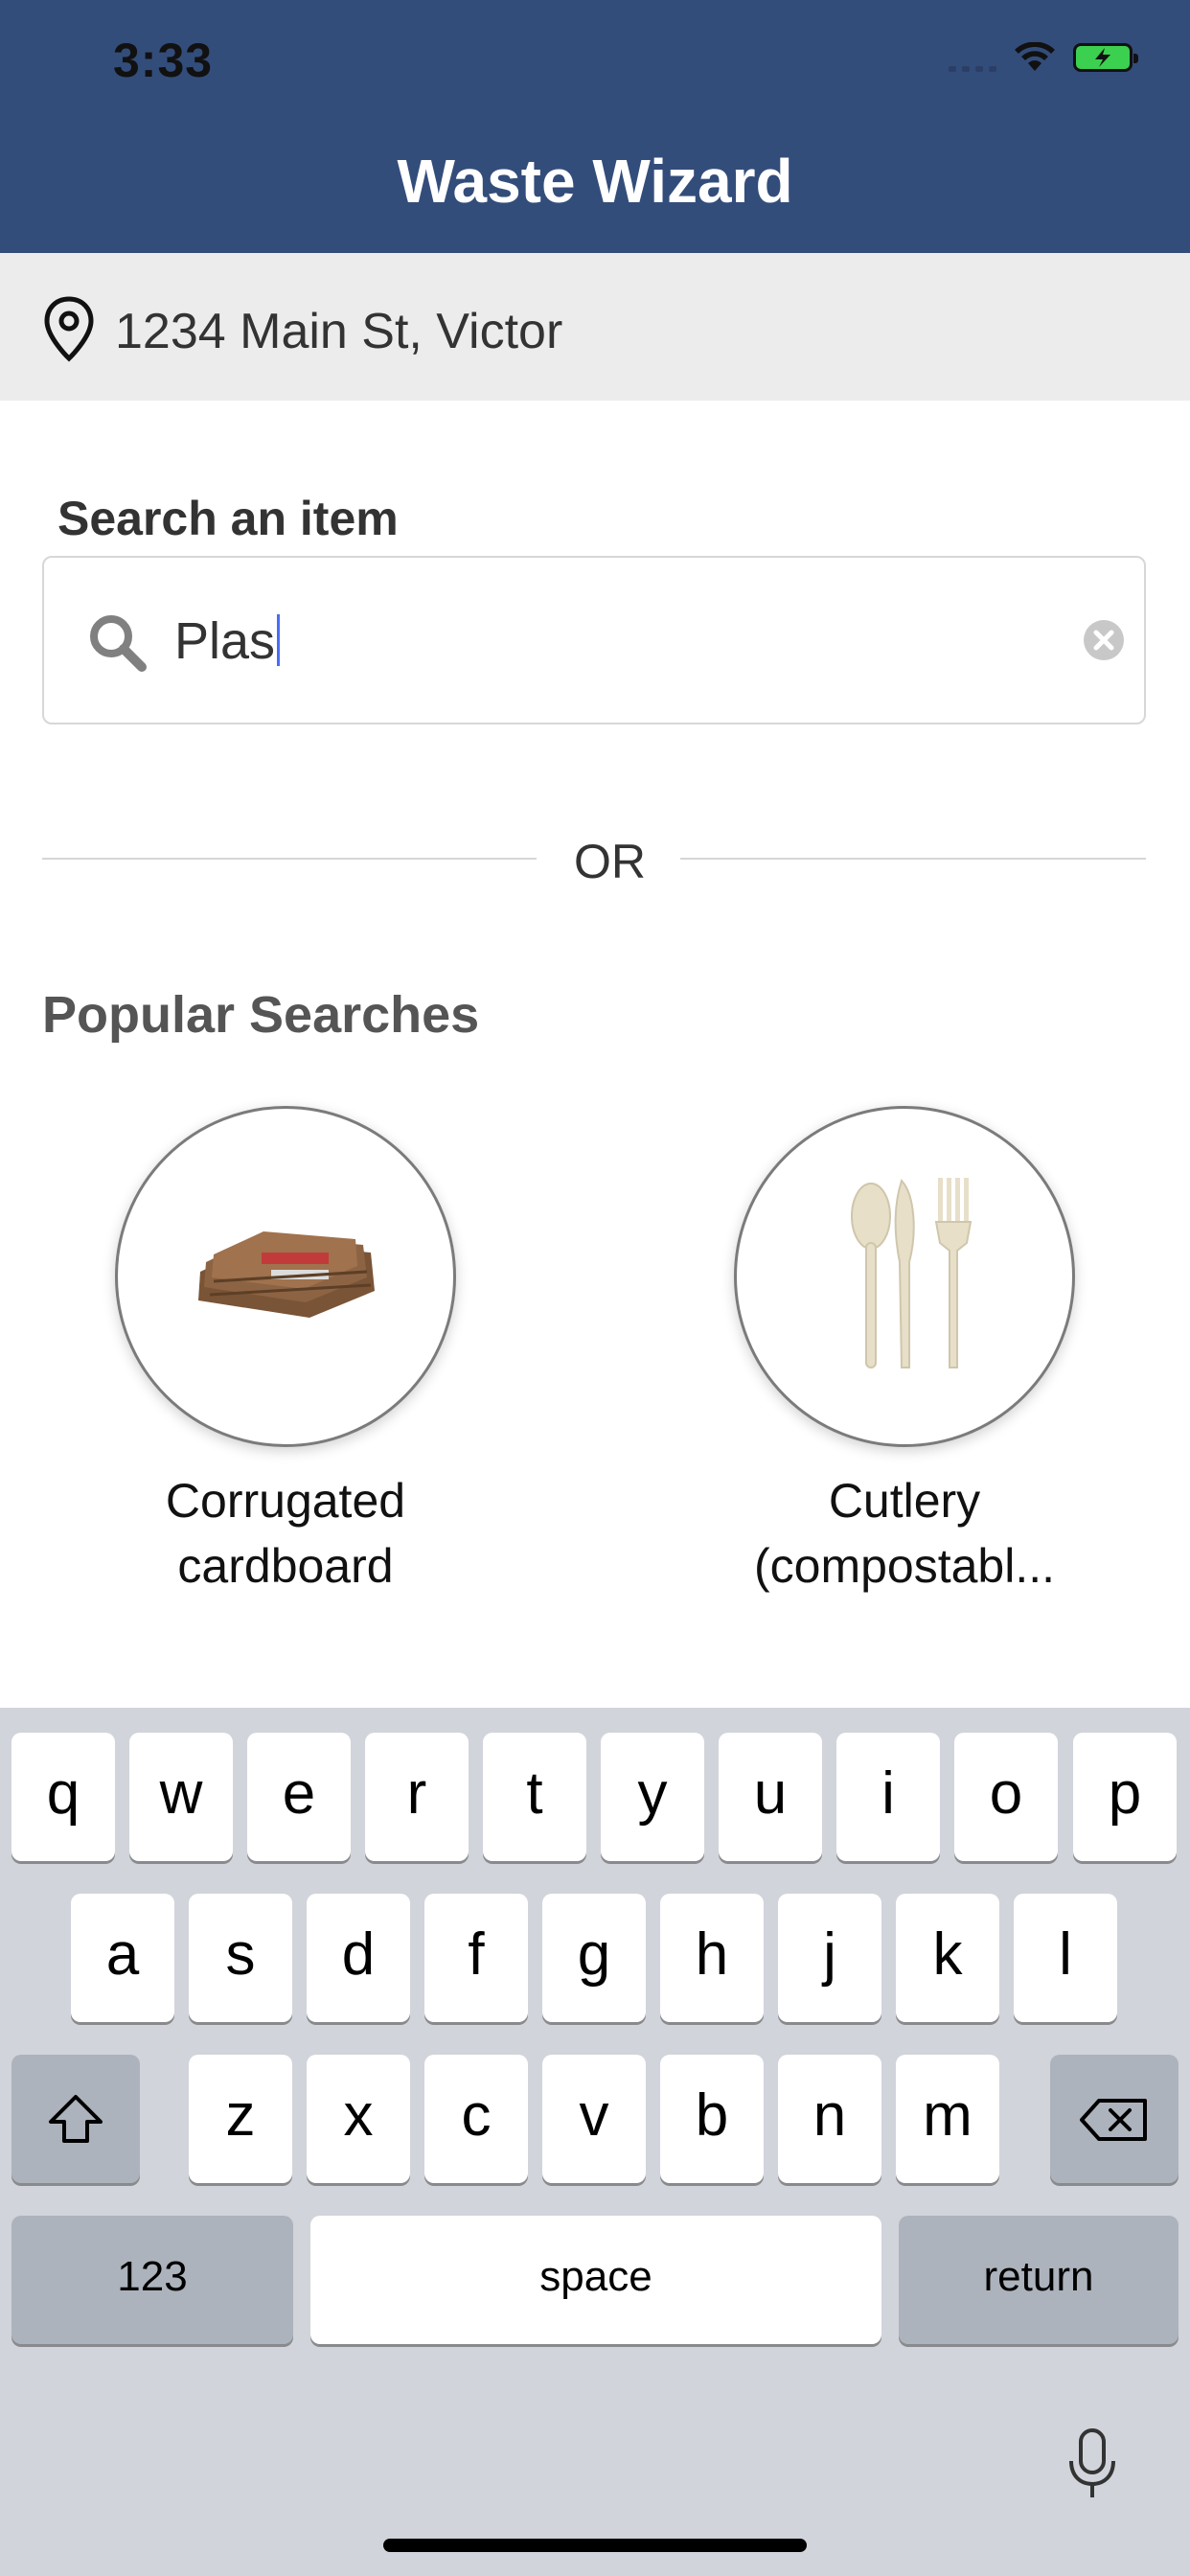 The width and height of the screenshot is (1190, 2576). Describe the element at coordinates (1006, 1797) in the screenshot. I see `key-o: o` at that location.